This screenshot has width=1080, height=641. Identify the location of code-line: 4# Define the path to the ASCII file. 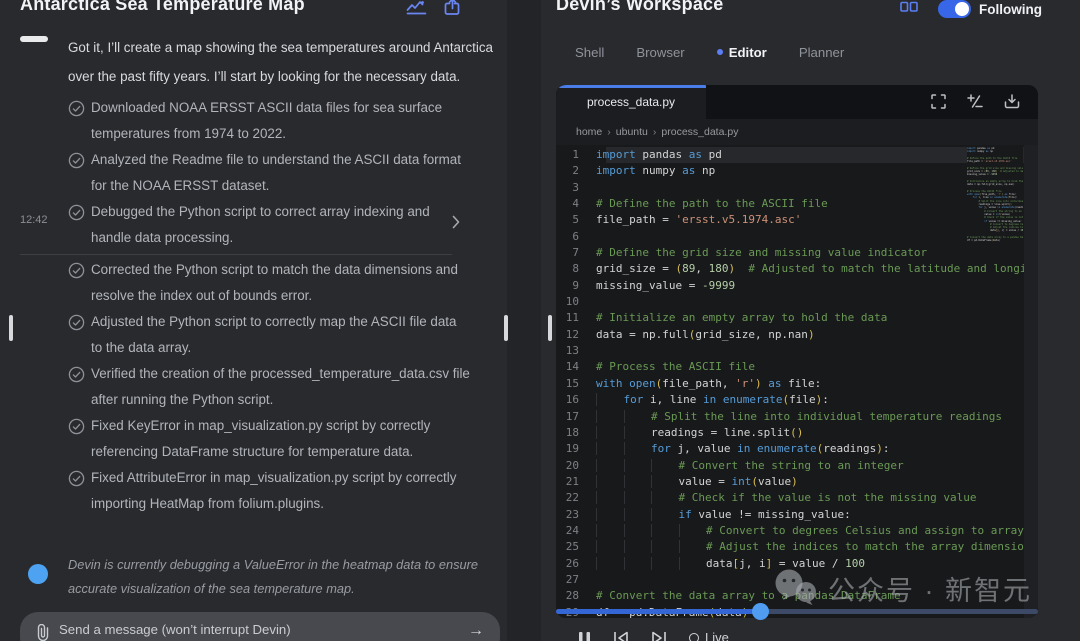
(790, 204).